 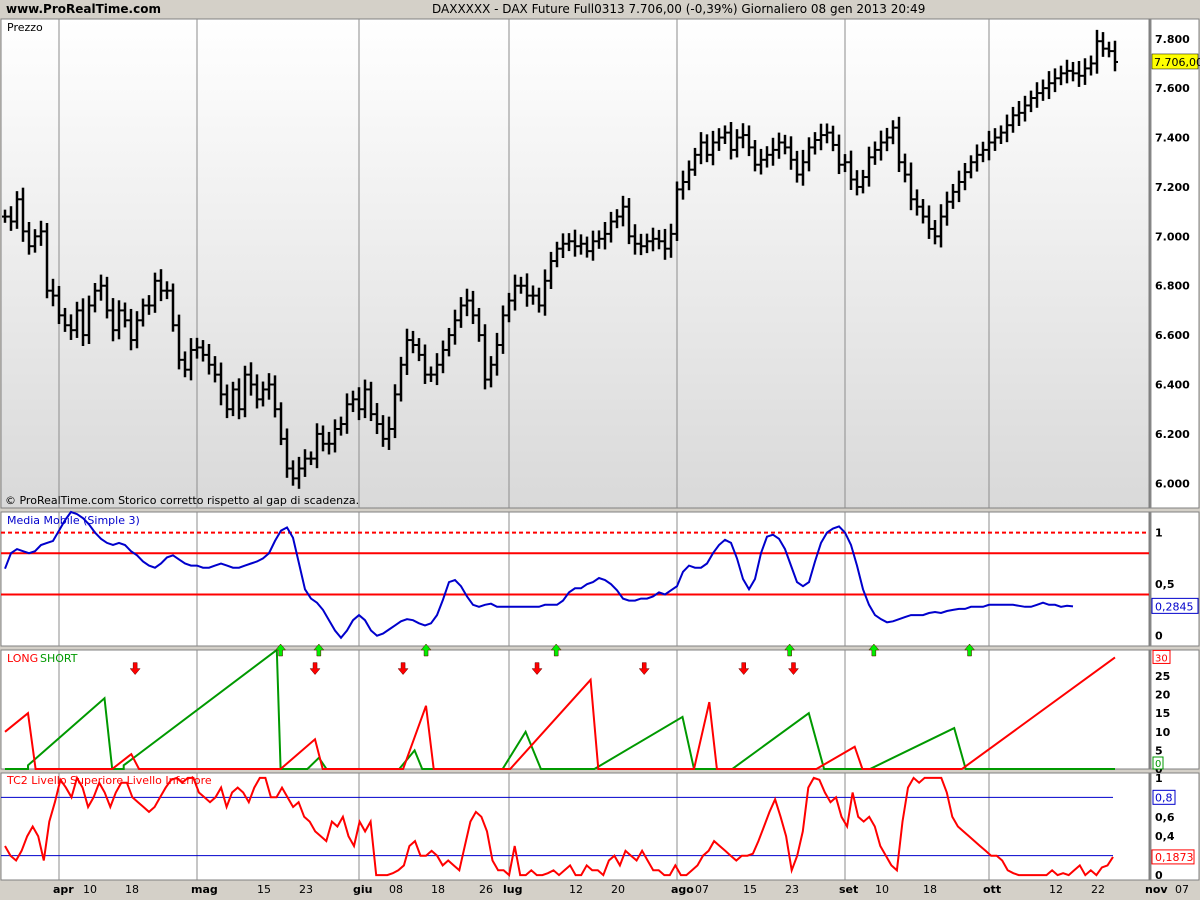 I want to click on price-y-tick: 7.200, so click(x=1172, y=187).